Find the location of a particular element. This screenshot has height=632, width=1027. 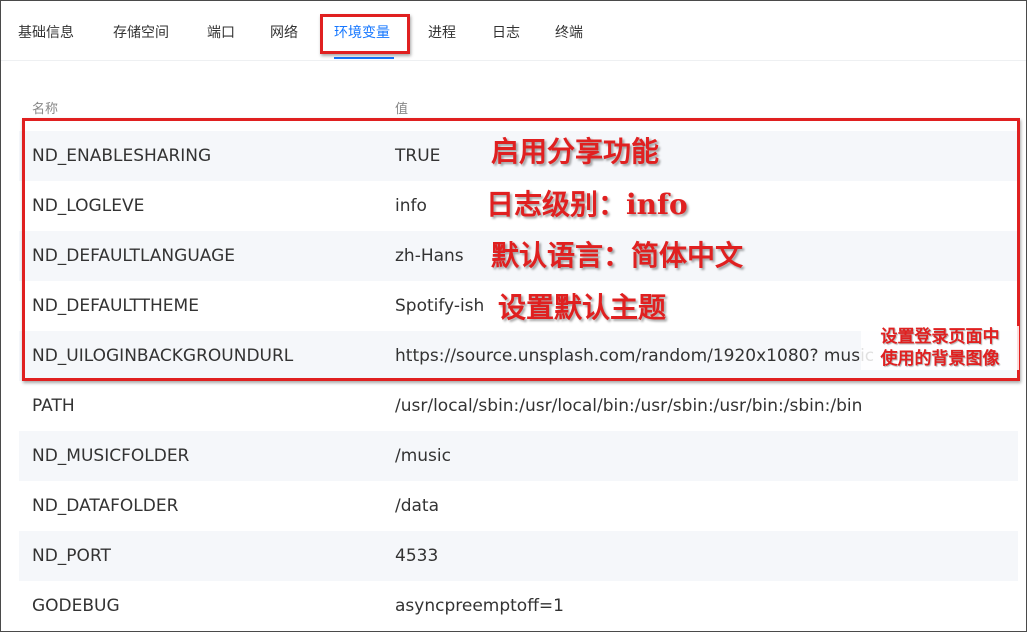

annotation-login-background-line1: 设置登录页面中 is located at coordinates (940, 337).